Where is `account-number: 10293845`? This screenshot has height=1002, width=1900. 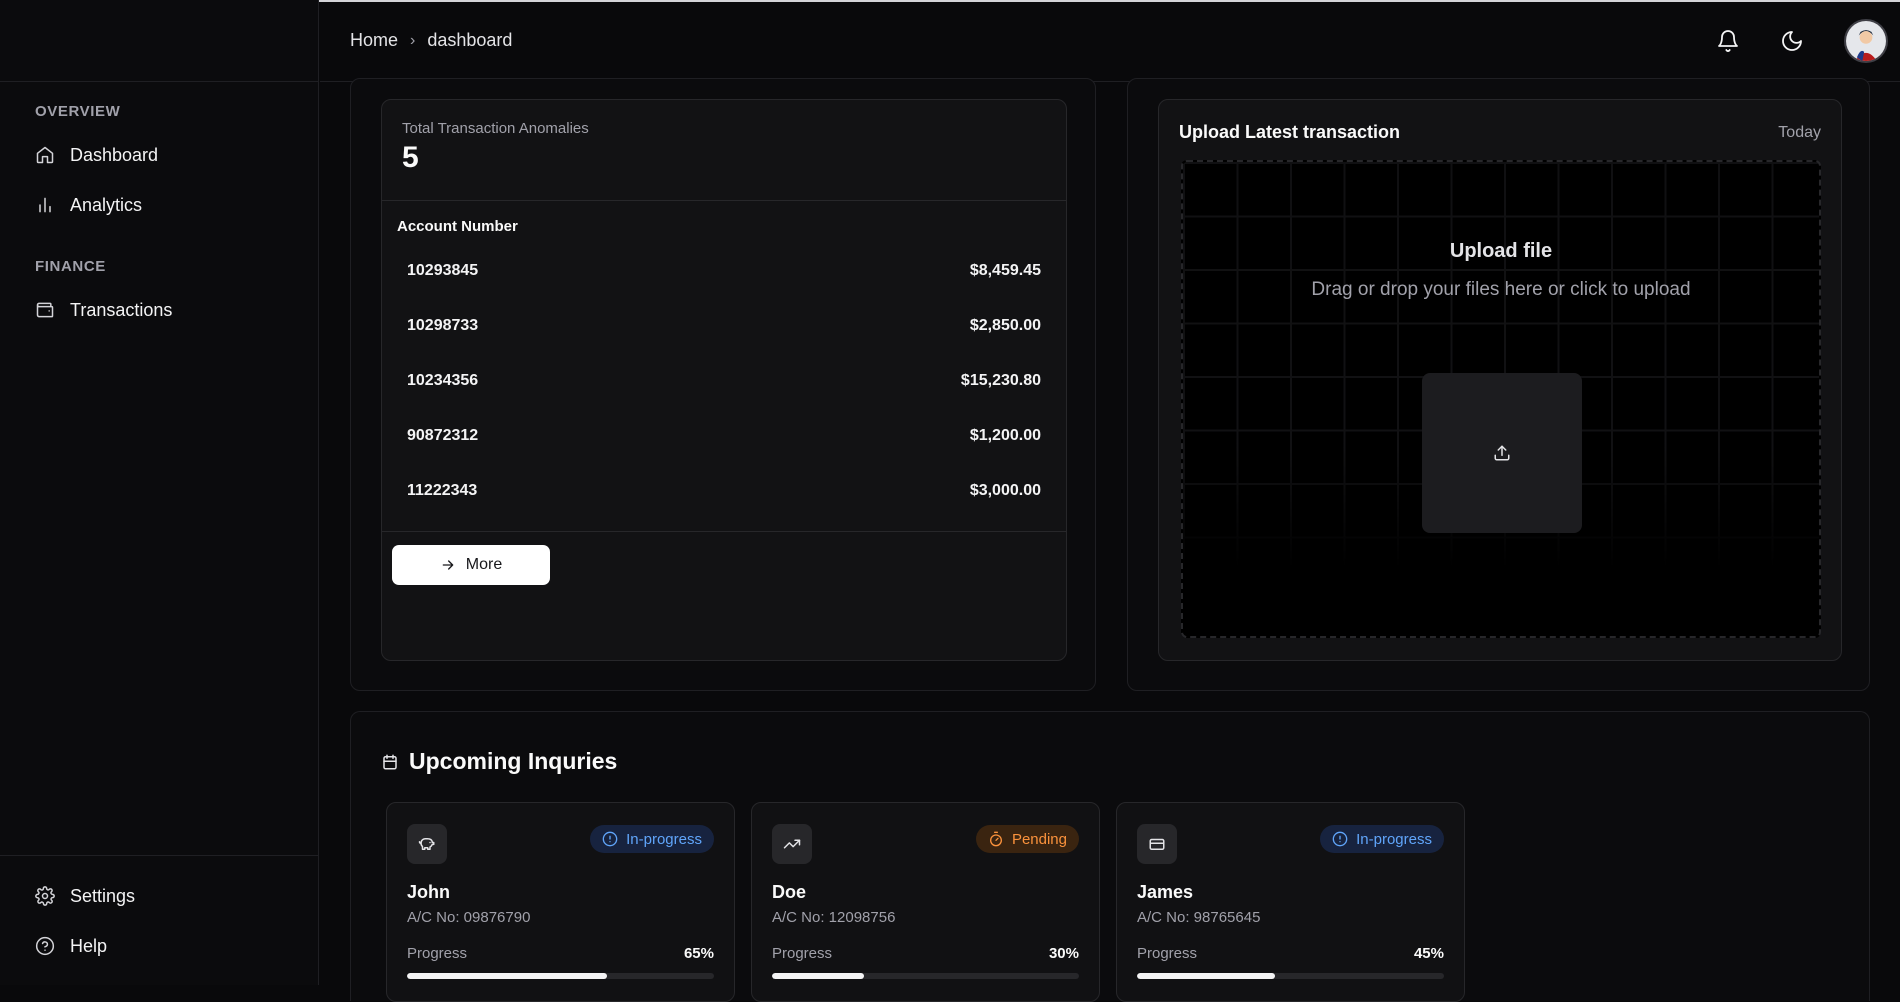
account-number: 10293845 is located at coordinates (443, 270).